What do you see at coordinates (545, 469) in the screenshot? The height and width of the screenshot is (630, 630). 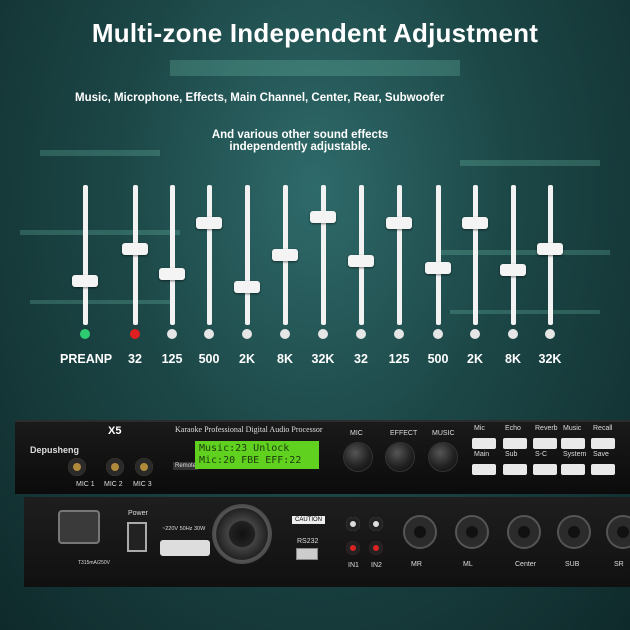 I see `button-s-c` at bounding box center [545, 469].